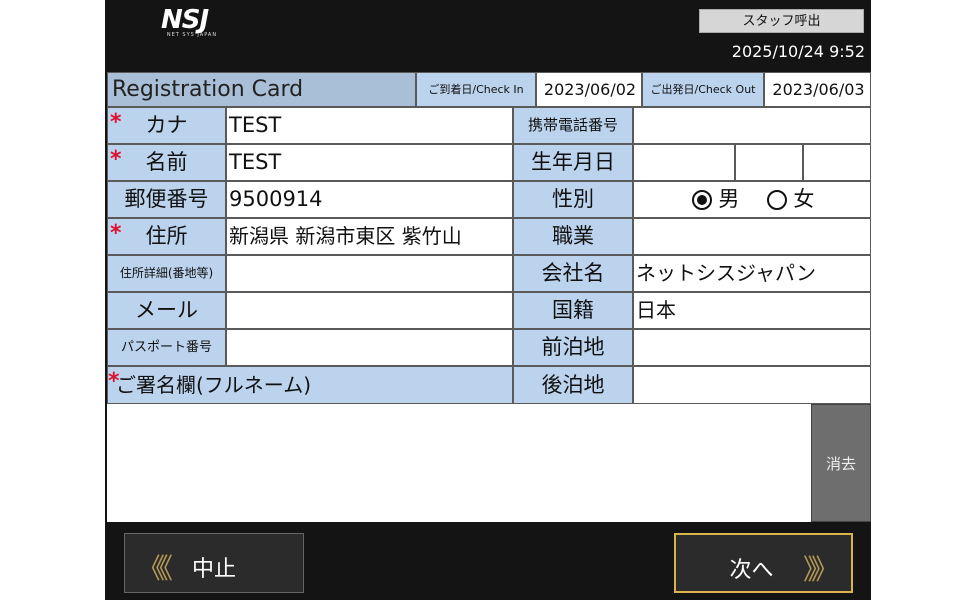 This screenshot has height=600, width=976. Describe the element at coordinates (369, 162) in the screenshot. I see `name-input: TEST` at that location.